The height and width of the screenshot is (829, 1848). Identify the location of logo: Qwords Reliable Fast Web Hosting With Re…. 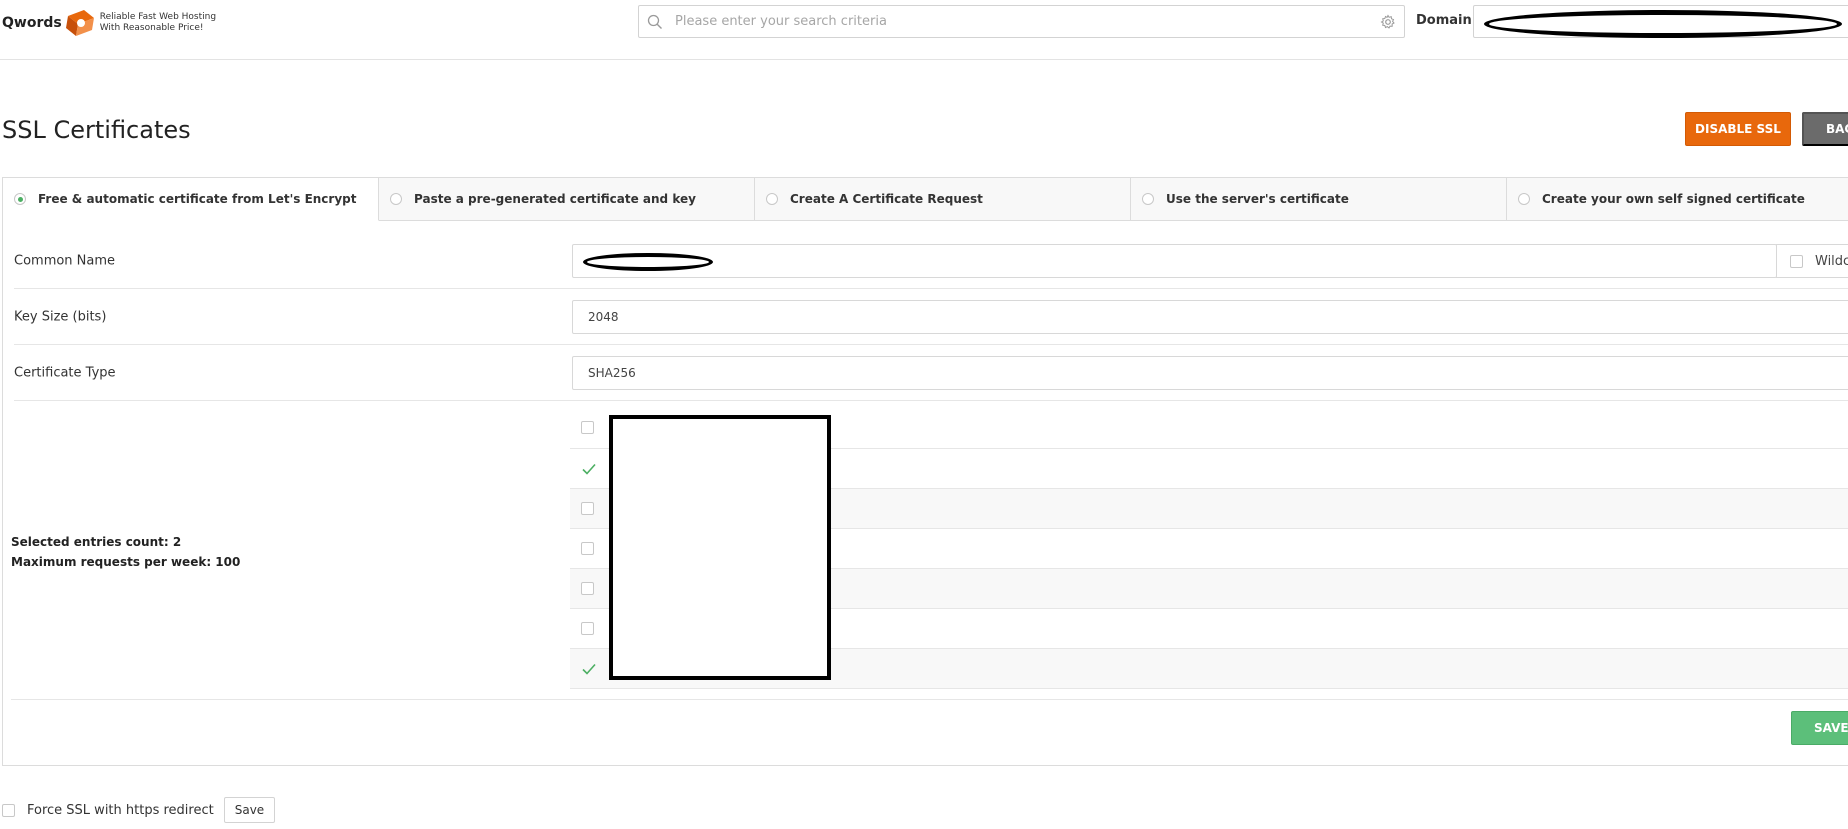
(109, 23).